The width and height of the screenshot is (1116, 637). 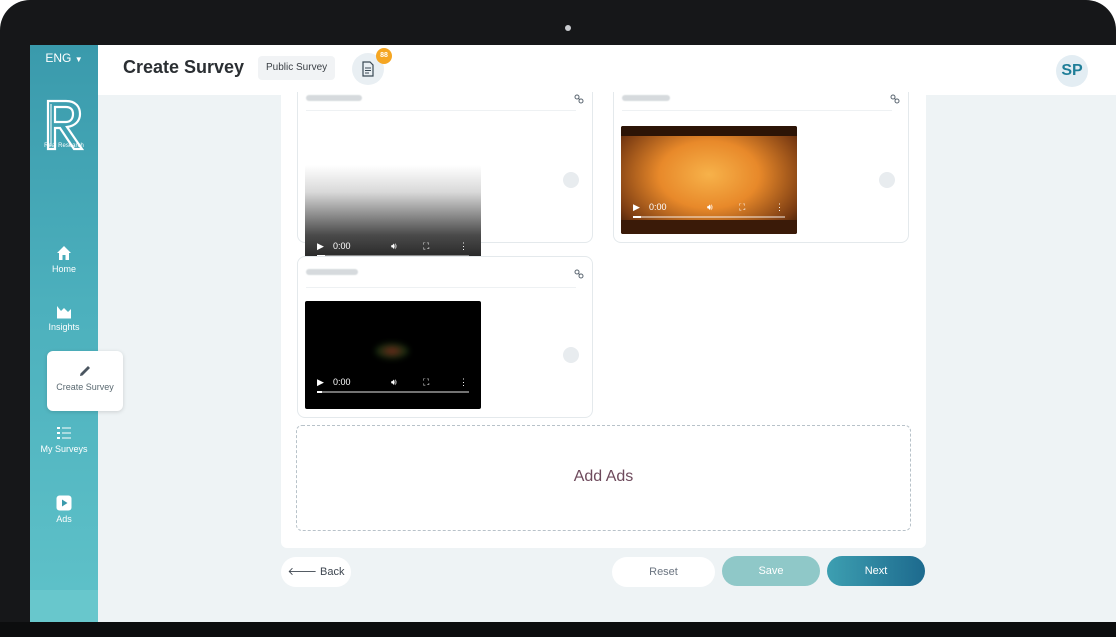 What do you see at coordinates (568, 28) in the screenshot?
I see `camera-dot` at bounding box center [568, 28].